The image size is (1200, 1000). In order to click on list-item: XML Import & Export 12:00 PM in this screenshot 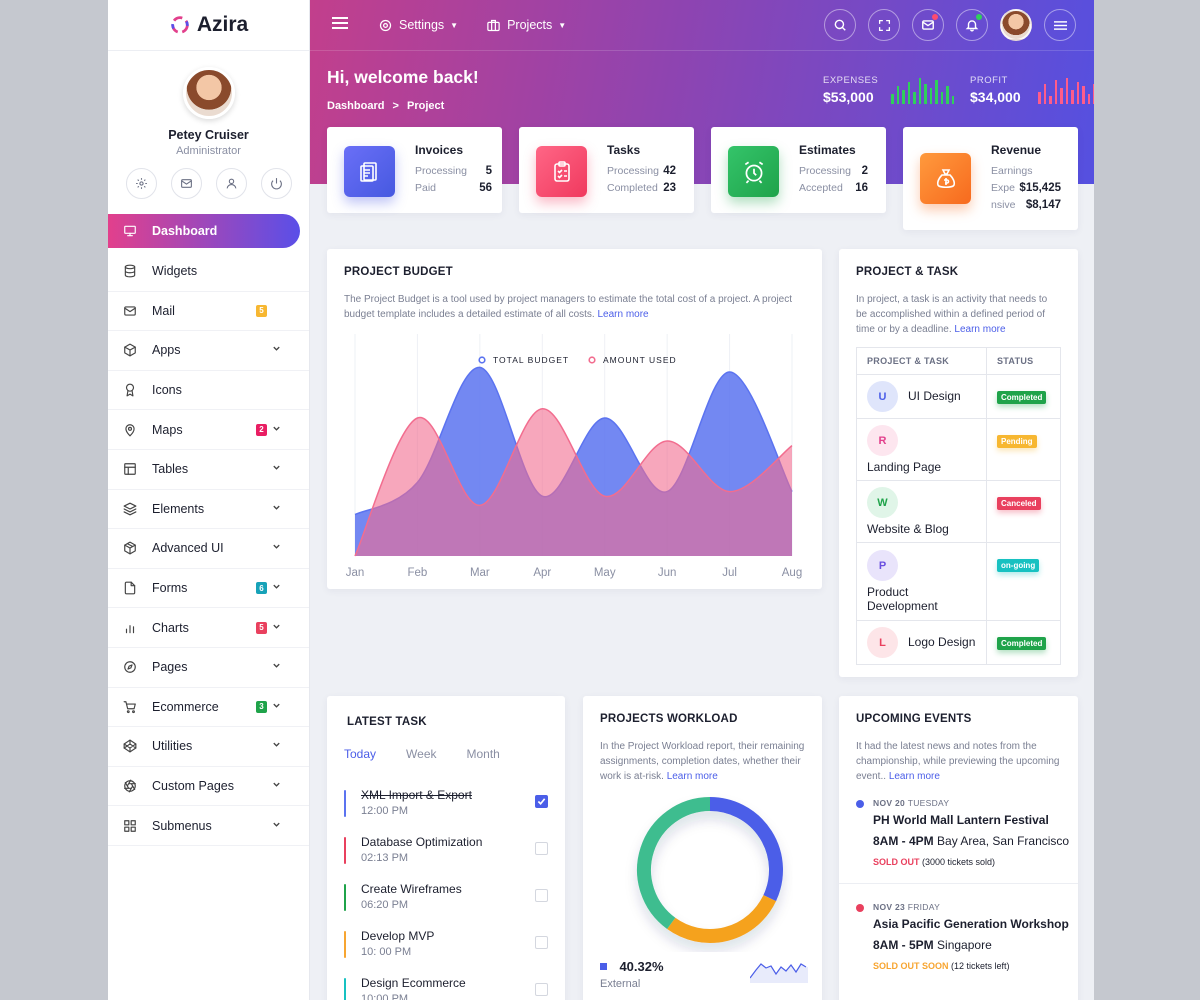, I will do `click(449, 806)`.